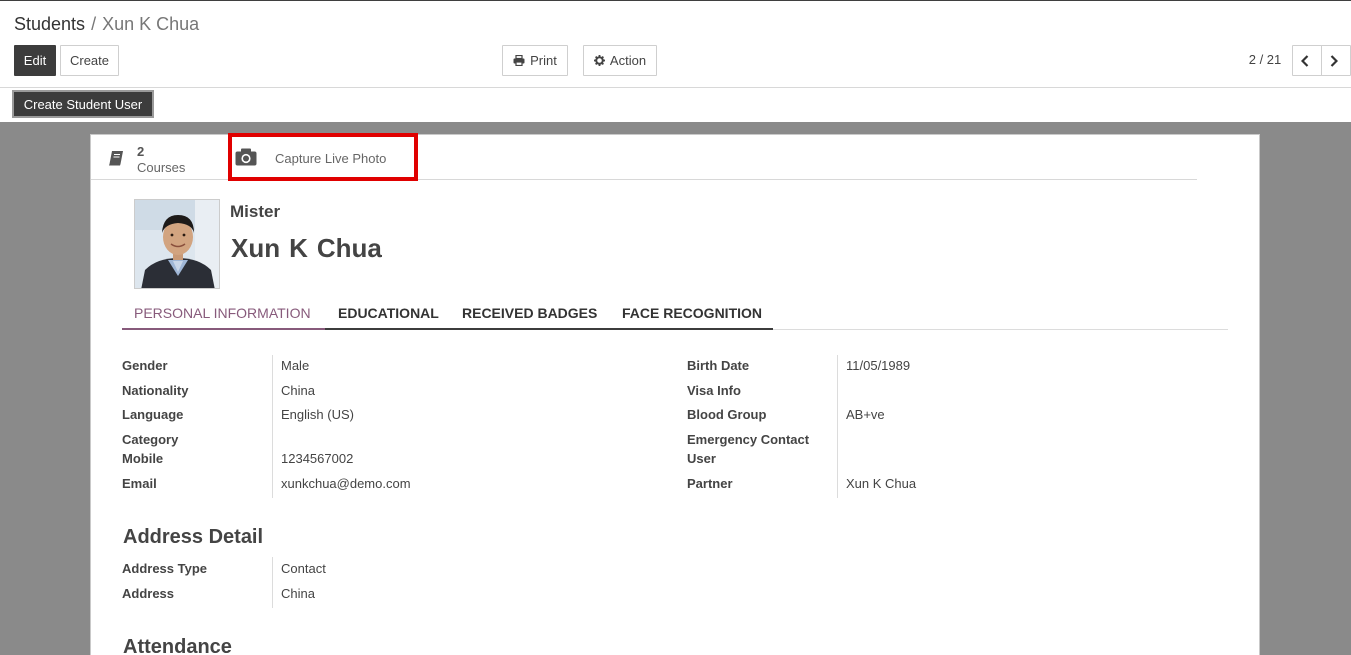 Image resolution: width=1351 pixels, height=655 pixels. I want to click on nationality-label: Nationality, so click(155, 390).